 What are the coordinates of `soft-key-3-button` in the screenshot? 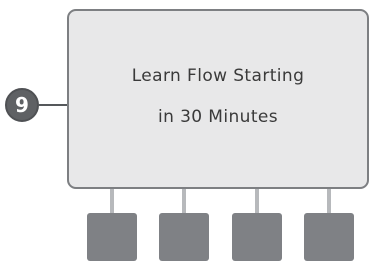 It's located at (257, 237).